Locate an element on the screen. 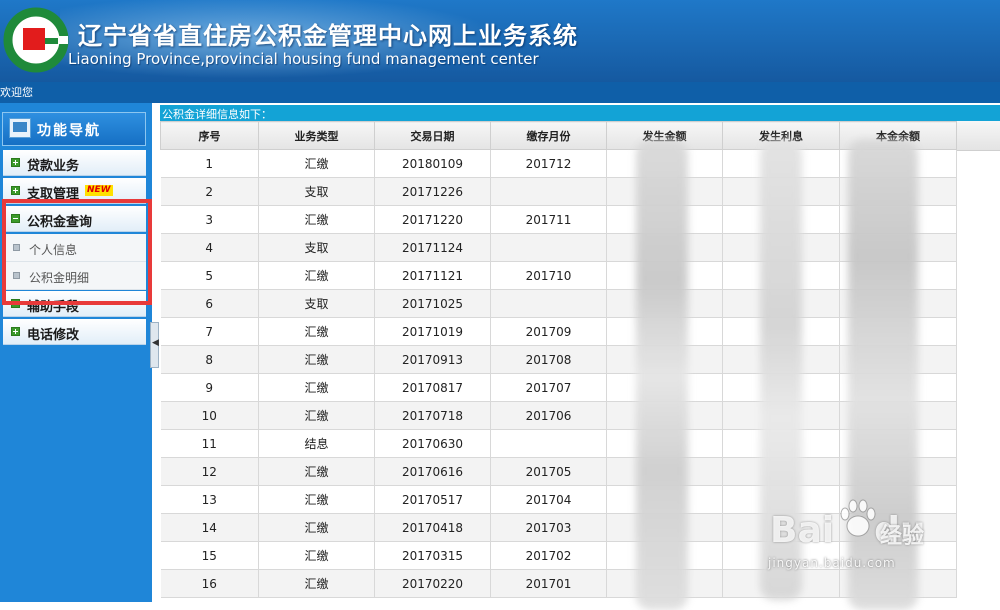 This screenshot has height=610, width=1000. table-cell: 12 is located at coordinates (209, 471).